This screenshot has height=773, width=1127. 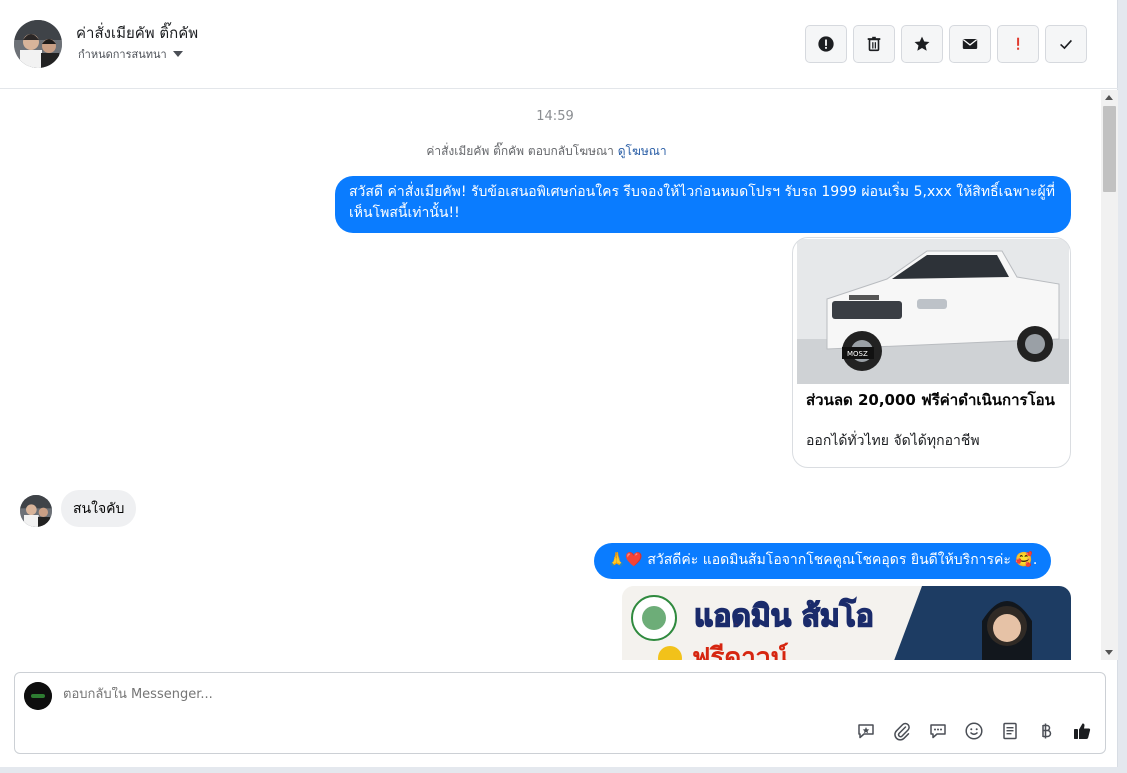 I want to click on mark-done-button, so click(x=1066, y=44).